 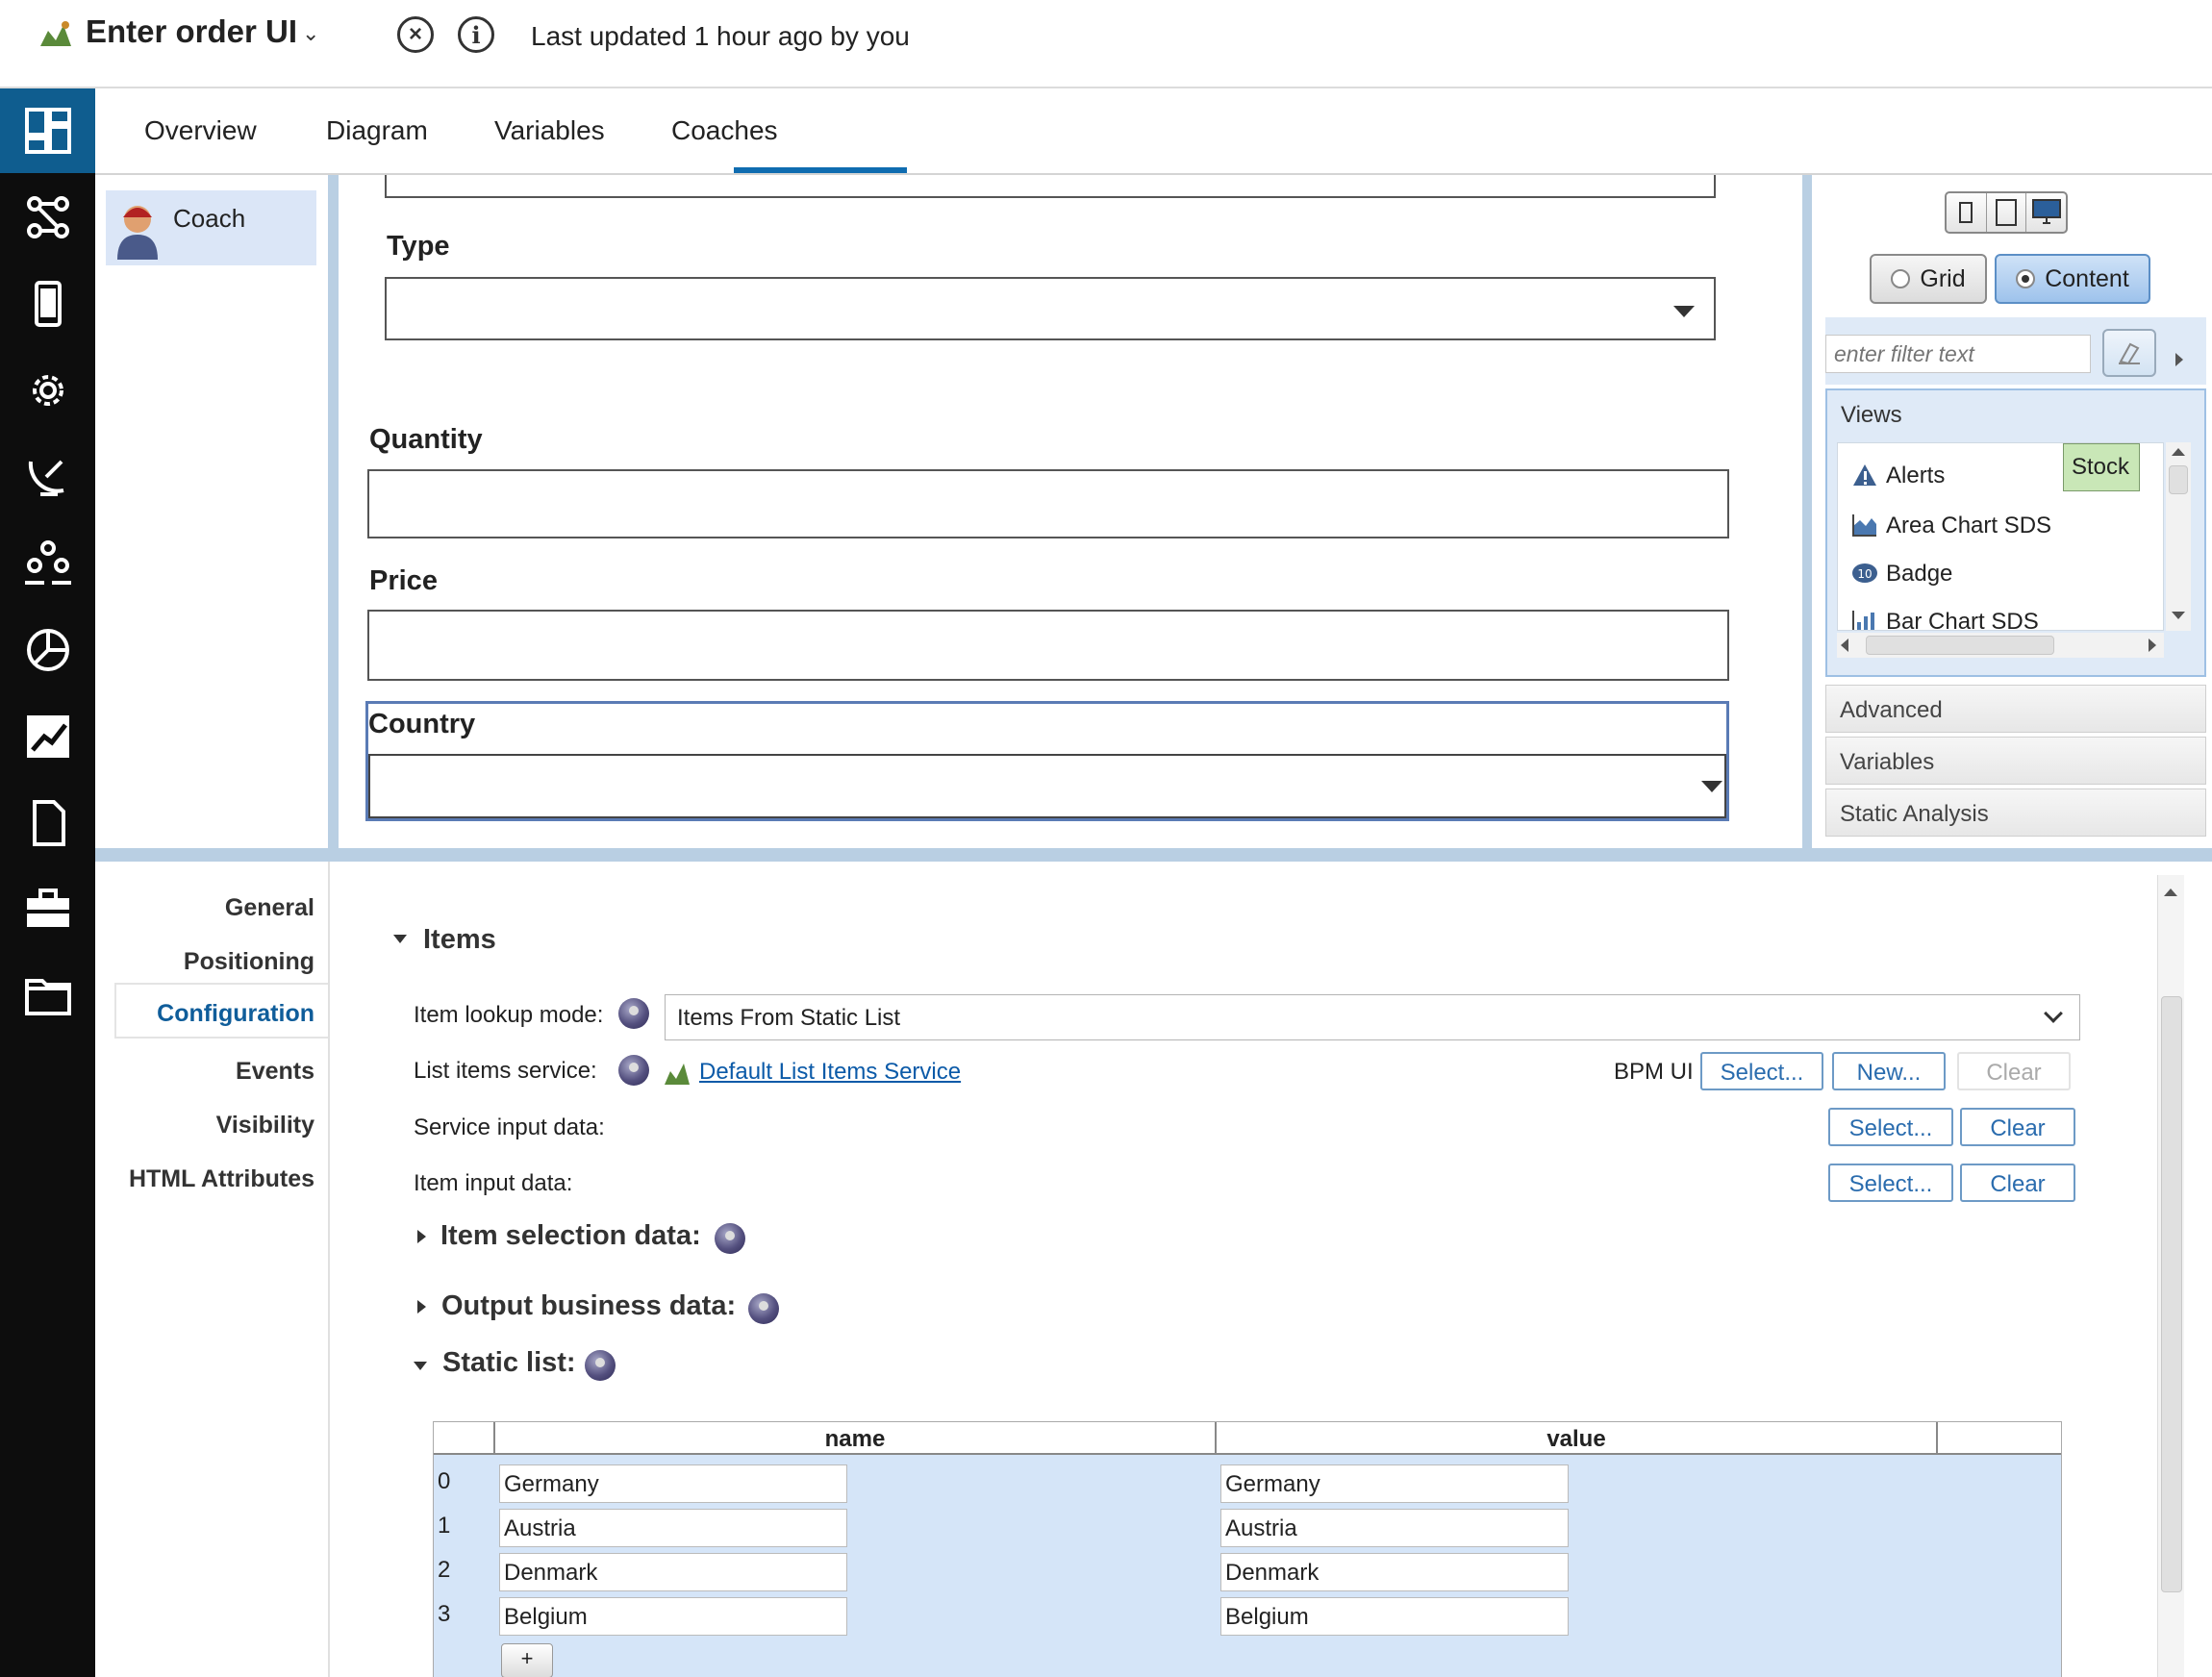 What do you see at coordinates (1929, 279) in the screenshot?
I see `grid-mode-button: Grid` at bounding box center [1929, 279].